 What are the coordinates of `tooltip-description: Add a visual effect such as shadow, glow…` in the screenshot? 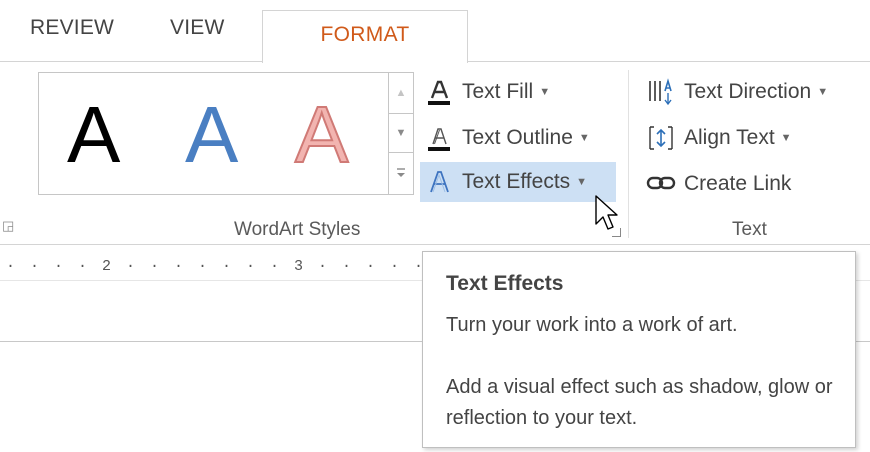 It's located at (639, 402).